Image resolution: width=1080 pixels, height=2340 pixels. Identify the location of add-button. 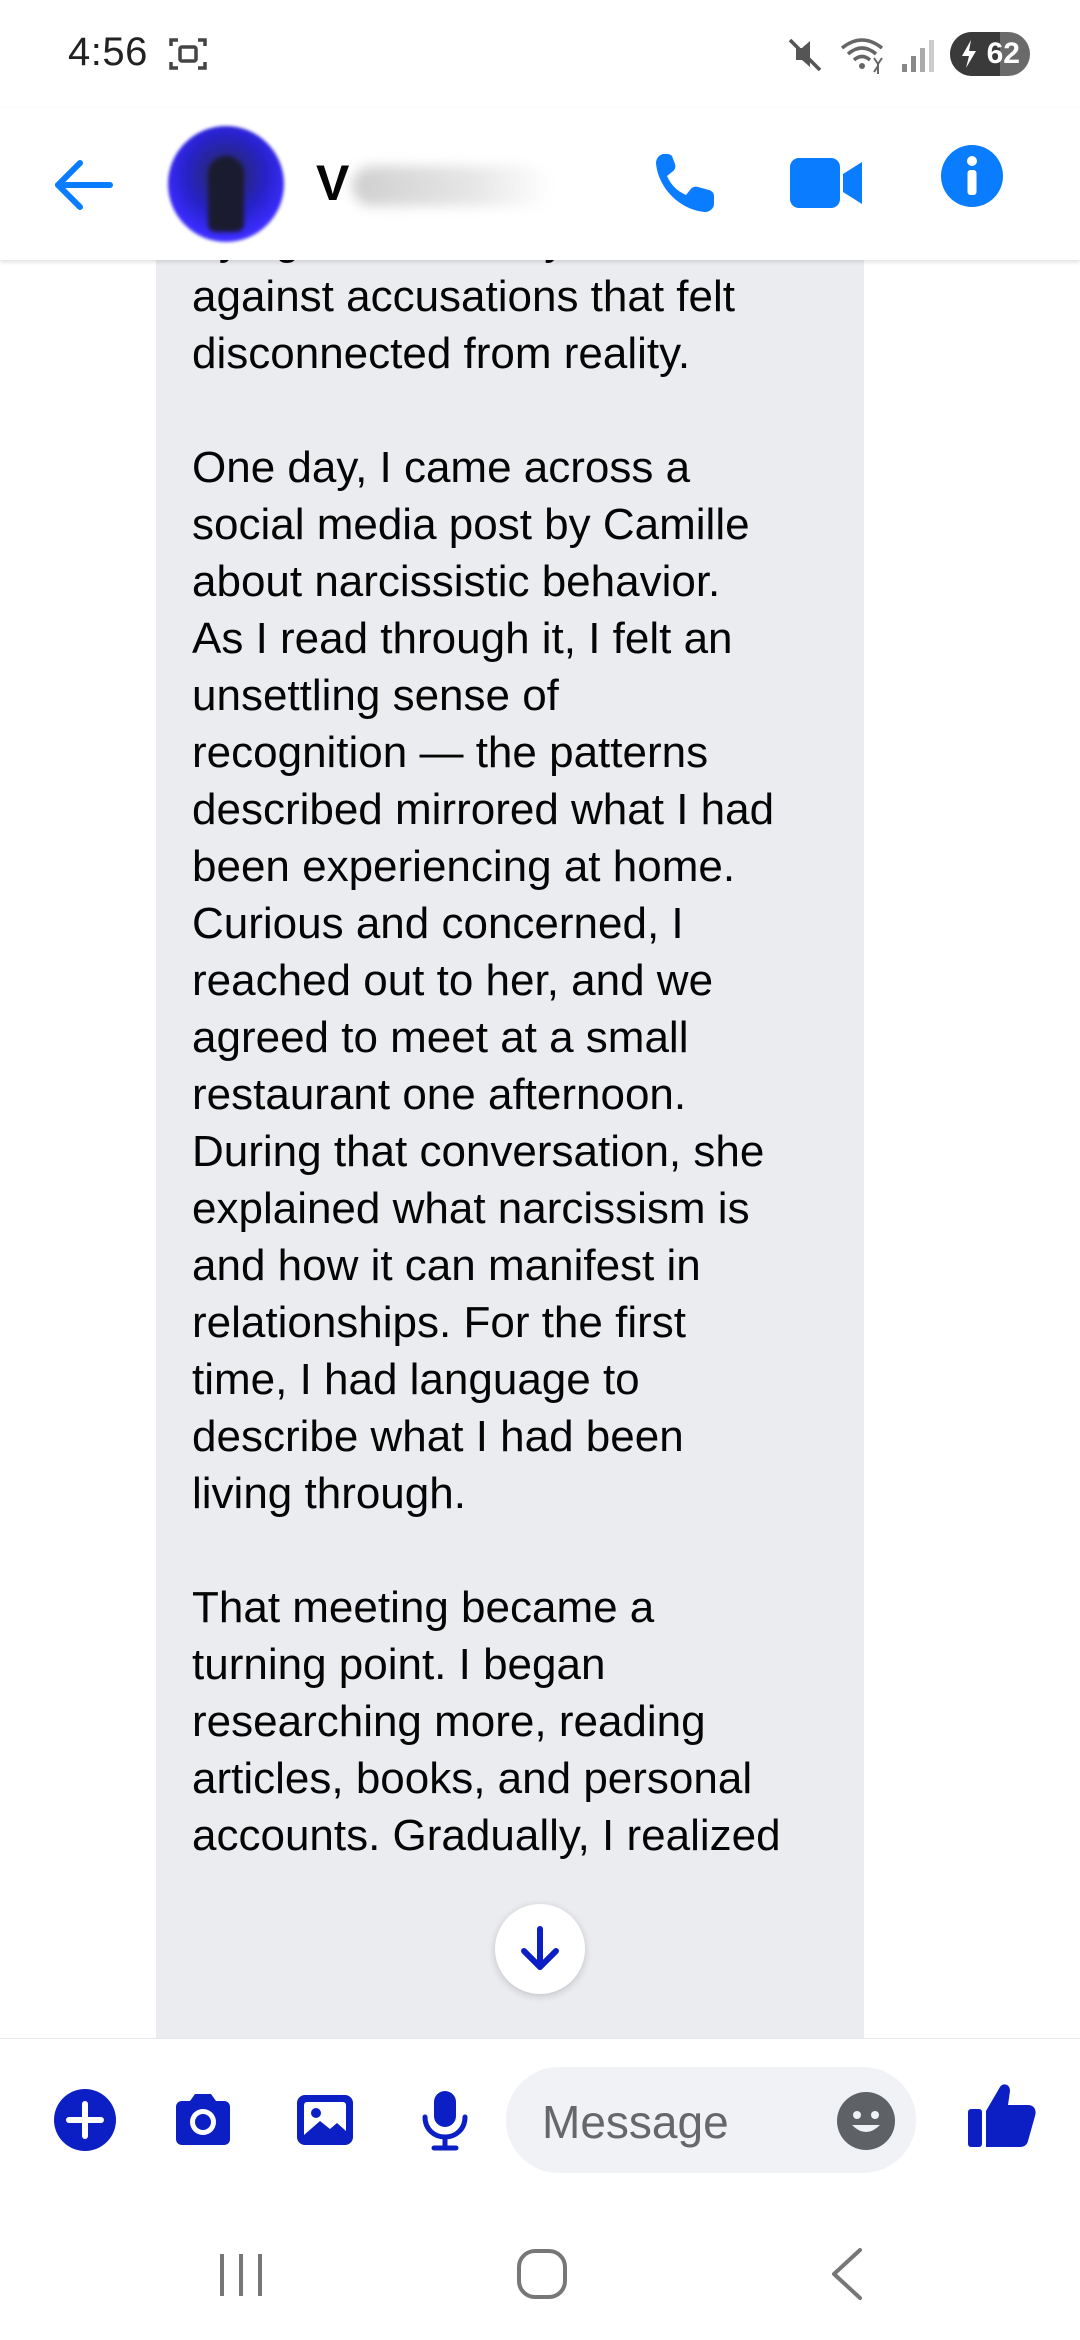
(85, 2120).